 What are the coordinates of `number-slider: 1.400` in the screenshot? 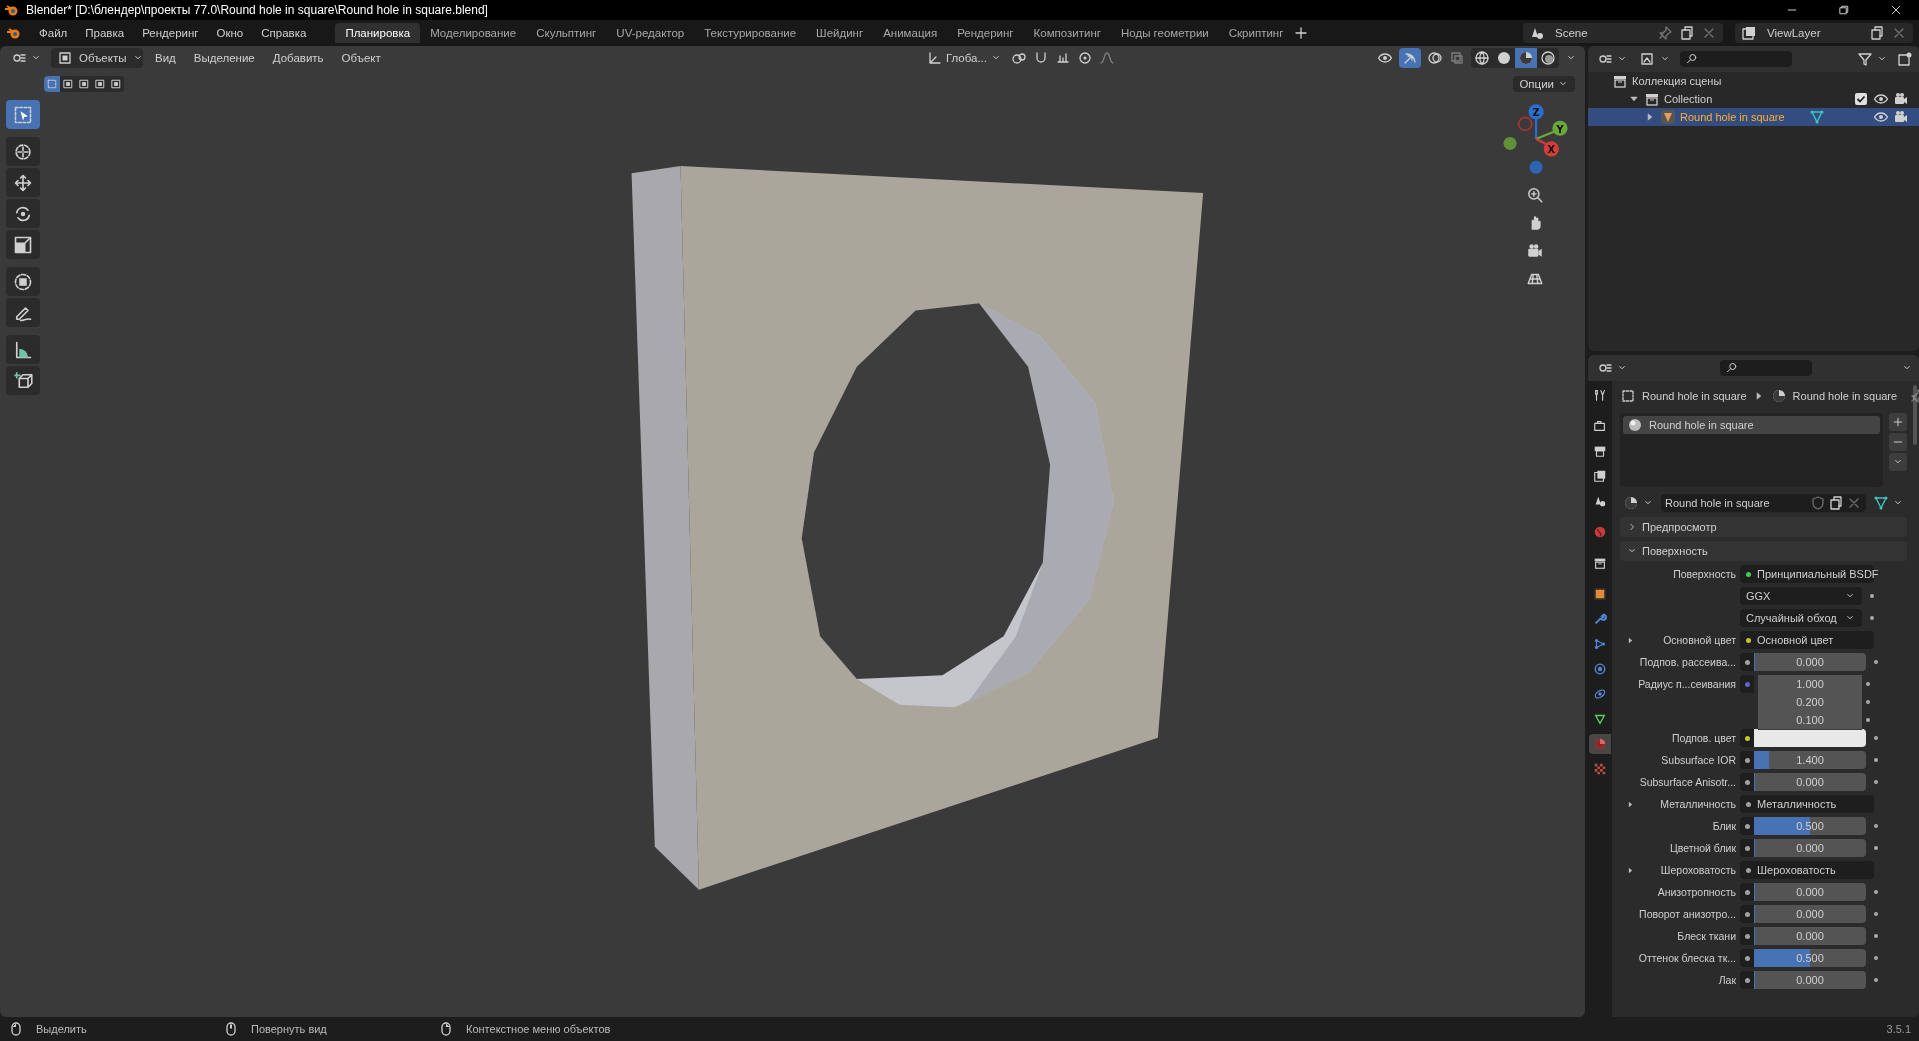 It's located at (1810, 760).